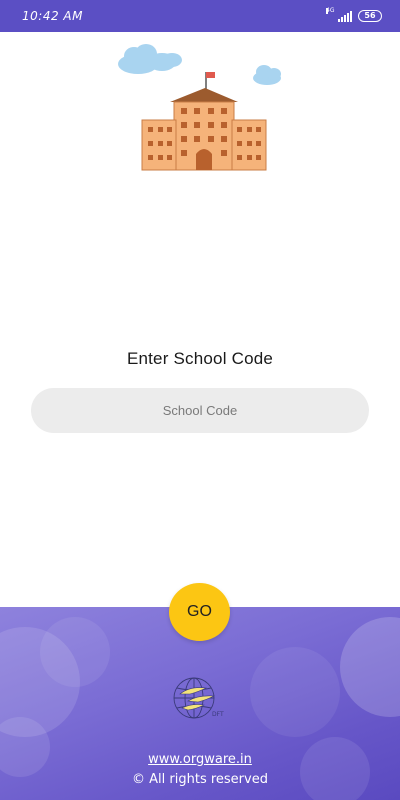  What do you see at coordinates (200, 16) in the screenshot?
I see `status-bar: 10:42 AM 4G 56` at bounding box center [200, 16].